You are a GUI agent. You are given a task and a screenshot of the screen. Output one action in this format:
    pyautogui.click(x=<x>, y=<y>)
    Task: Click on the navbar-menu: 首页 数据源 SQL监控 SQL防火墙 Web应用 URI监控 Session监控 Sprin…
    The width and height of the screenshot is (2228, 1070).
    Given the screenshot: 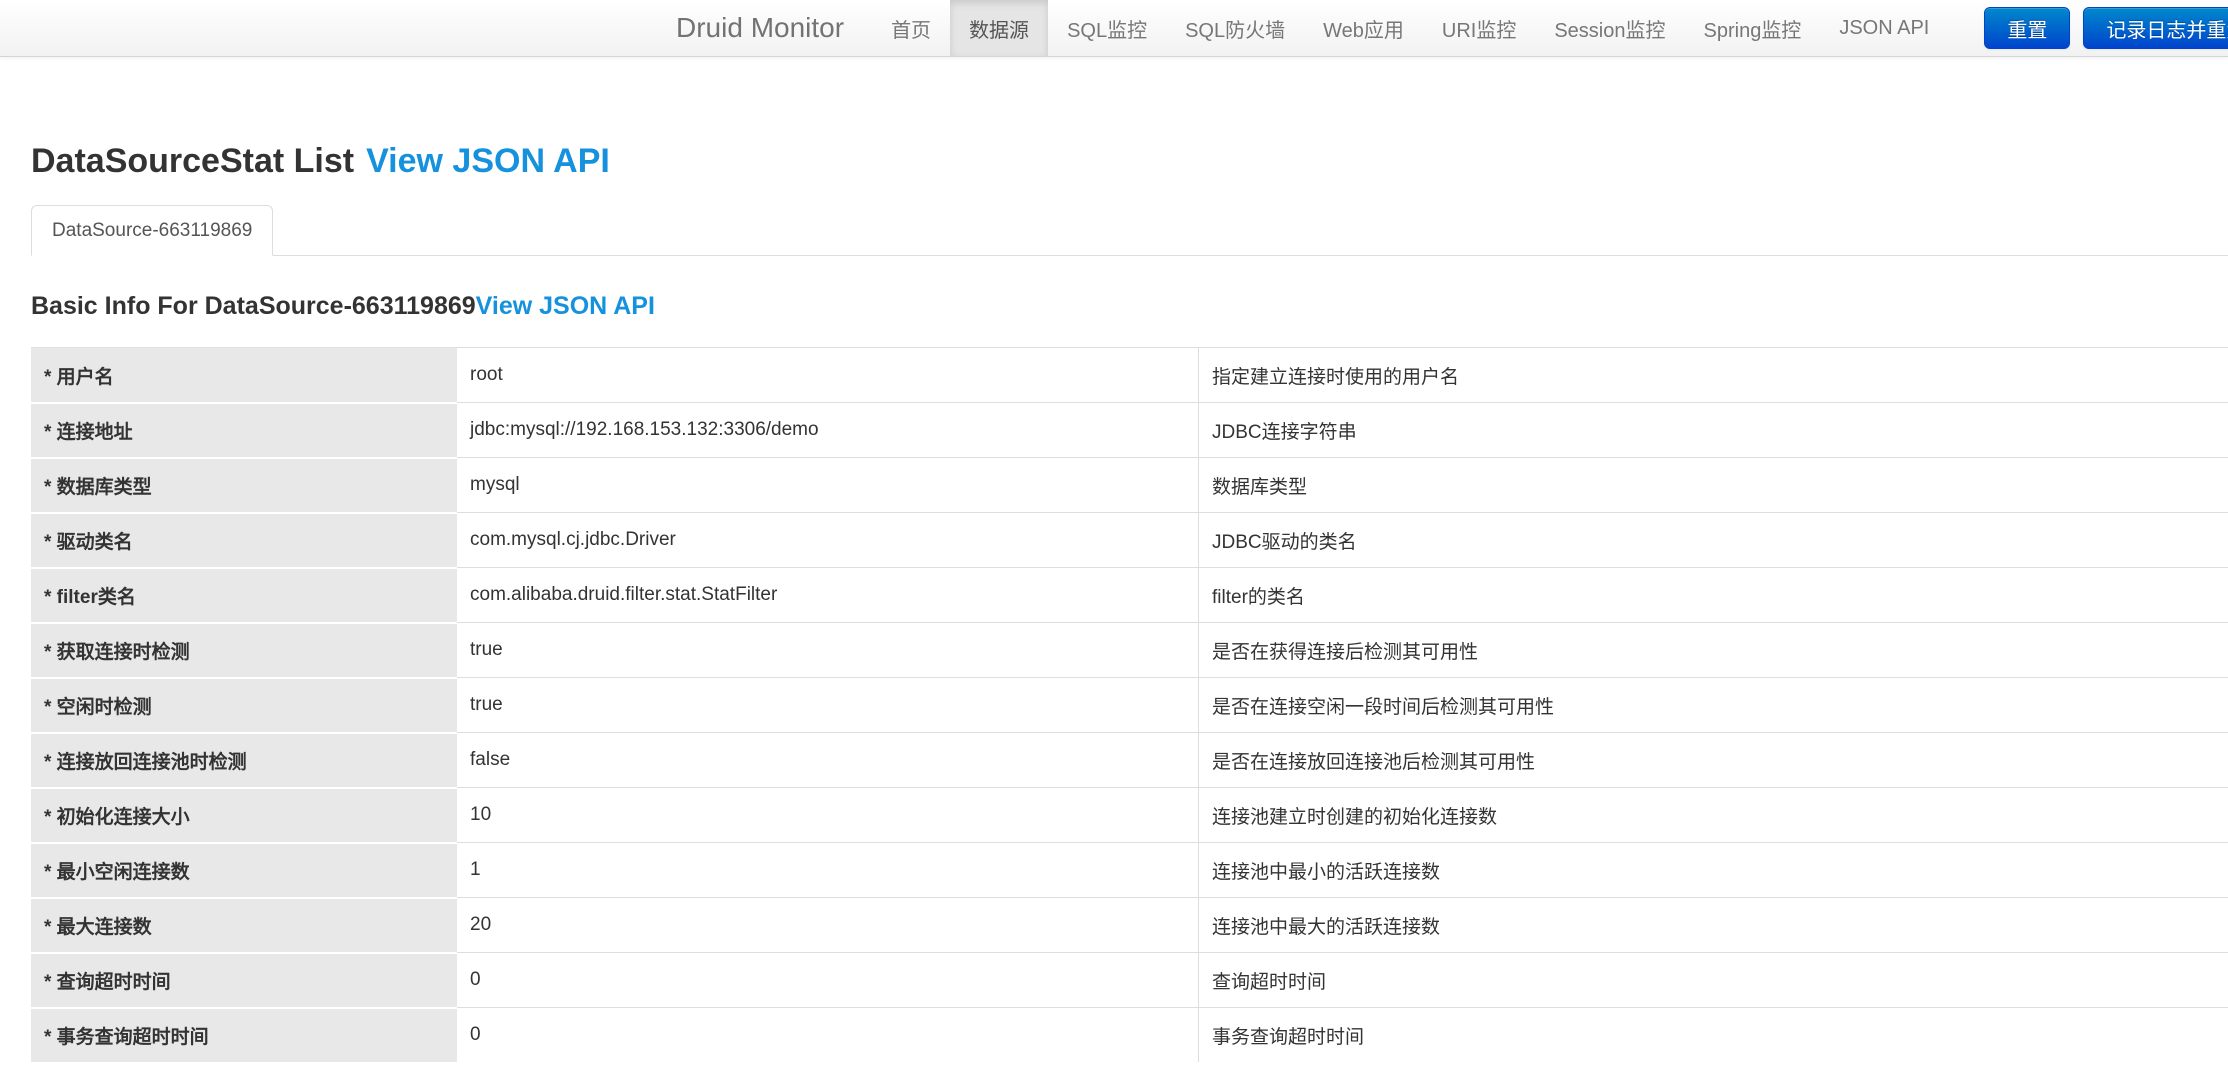 What is the action you would take?
    pyautogui.click(x=1410, y=28)
    